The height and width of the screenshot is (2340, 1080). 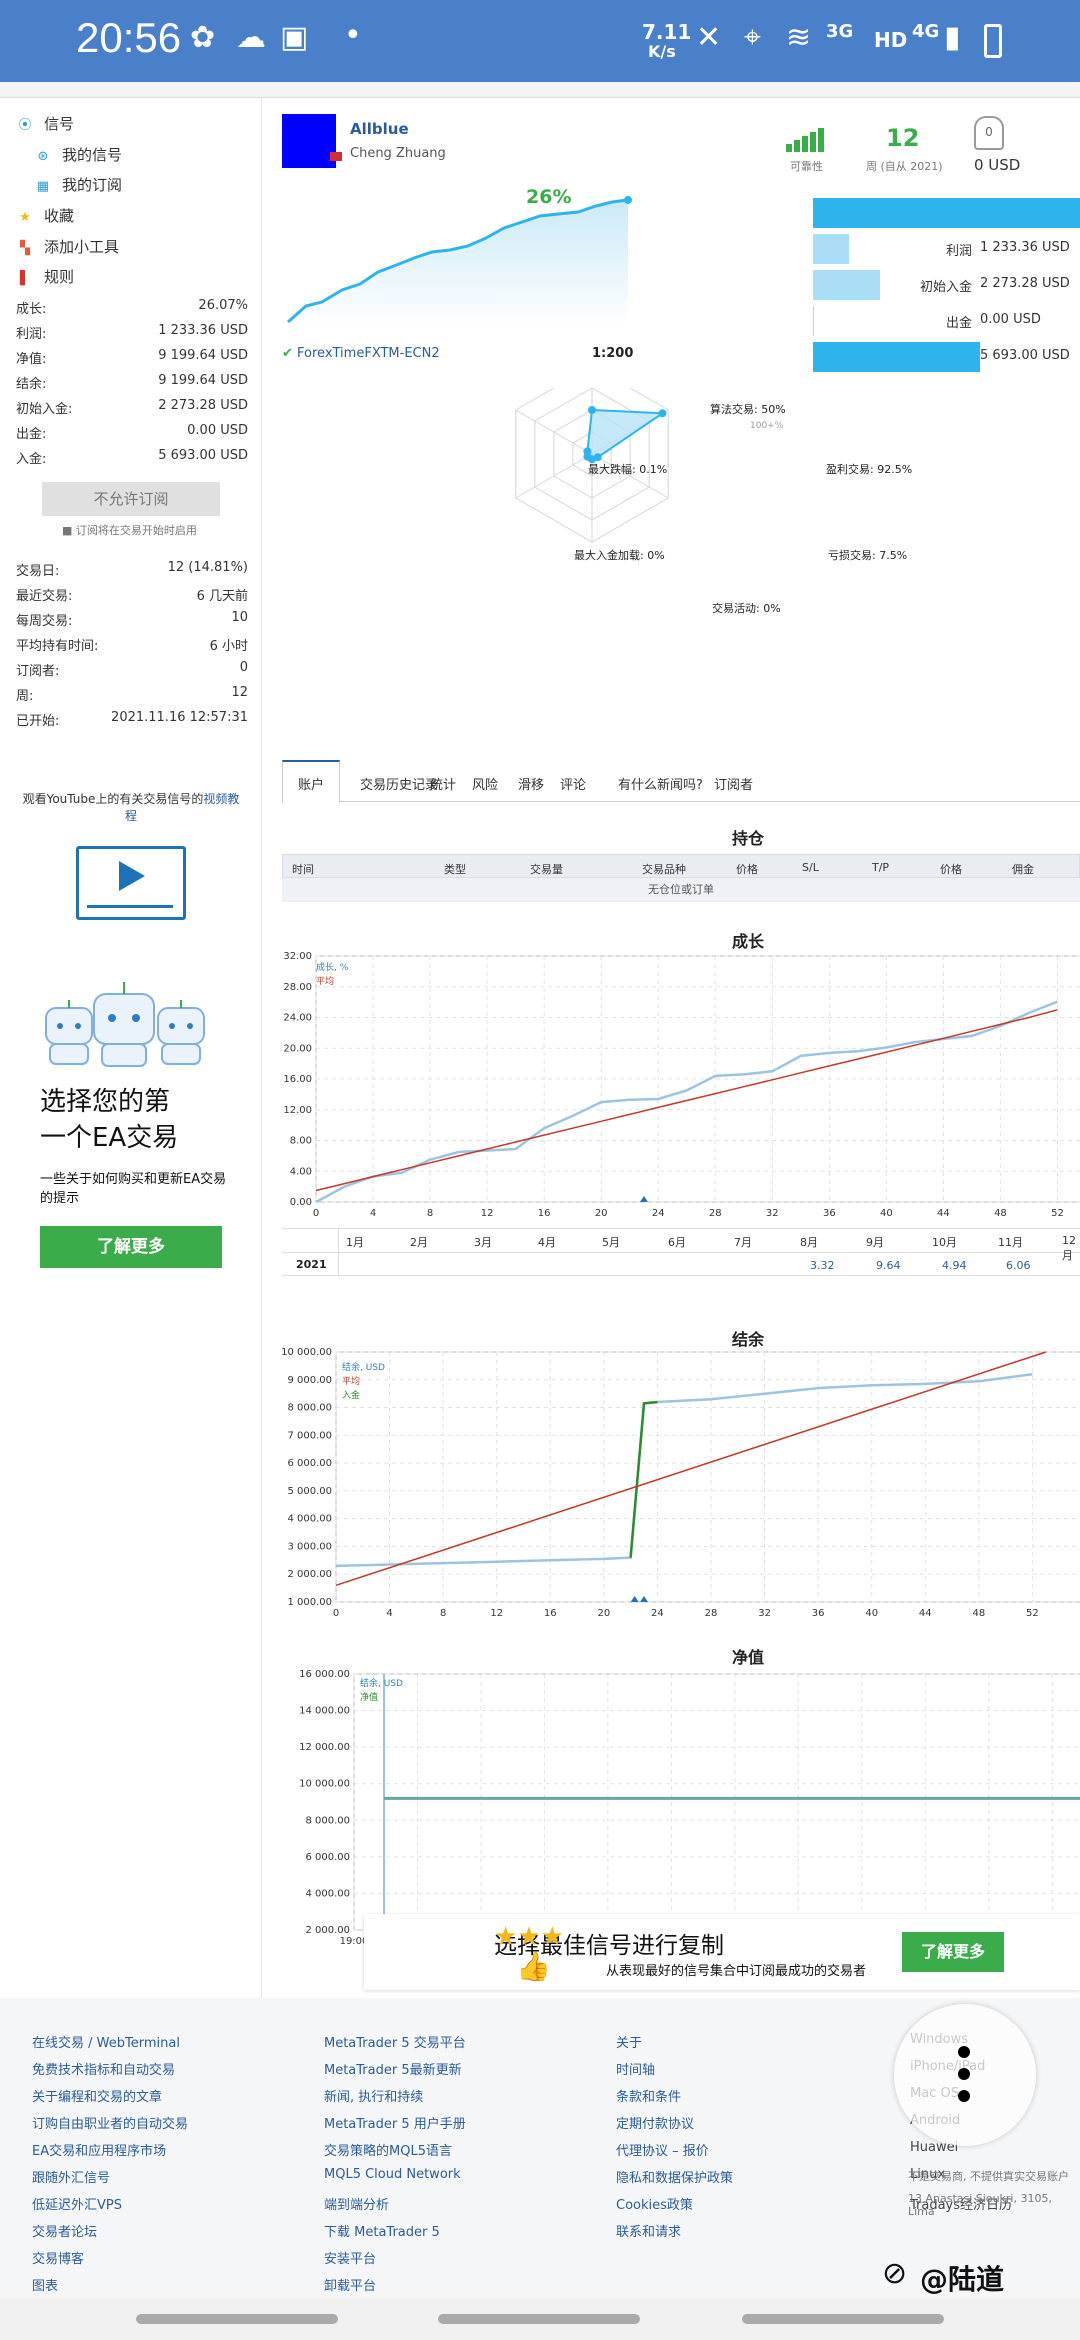 What do you see at coordinates (395, 2041) in the screenshot?
I see `footer-link: MetaTrader 5 交易平台` at bounding box center [395, 2041].